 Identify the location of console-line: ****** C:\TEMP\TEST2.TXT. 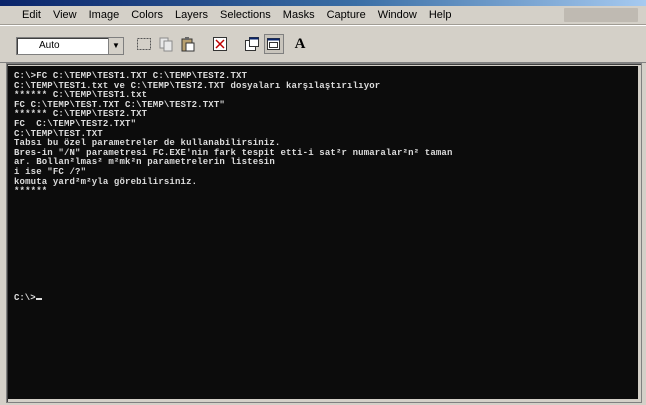
(81, 114).